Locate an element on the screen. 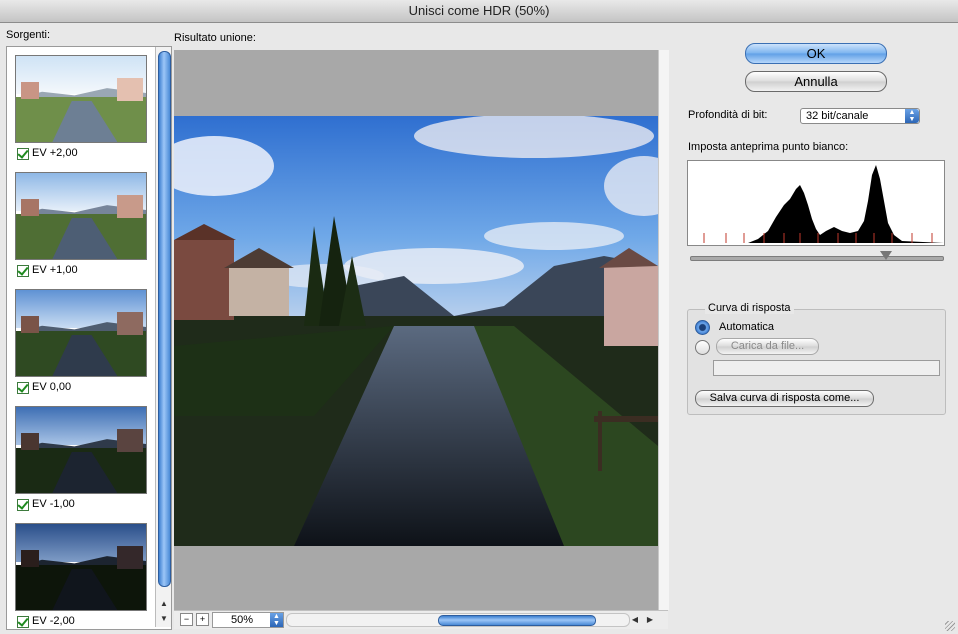 This screenshot has height=634, width=958. resize-grip-icon is located at coordinates (950, 626).